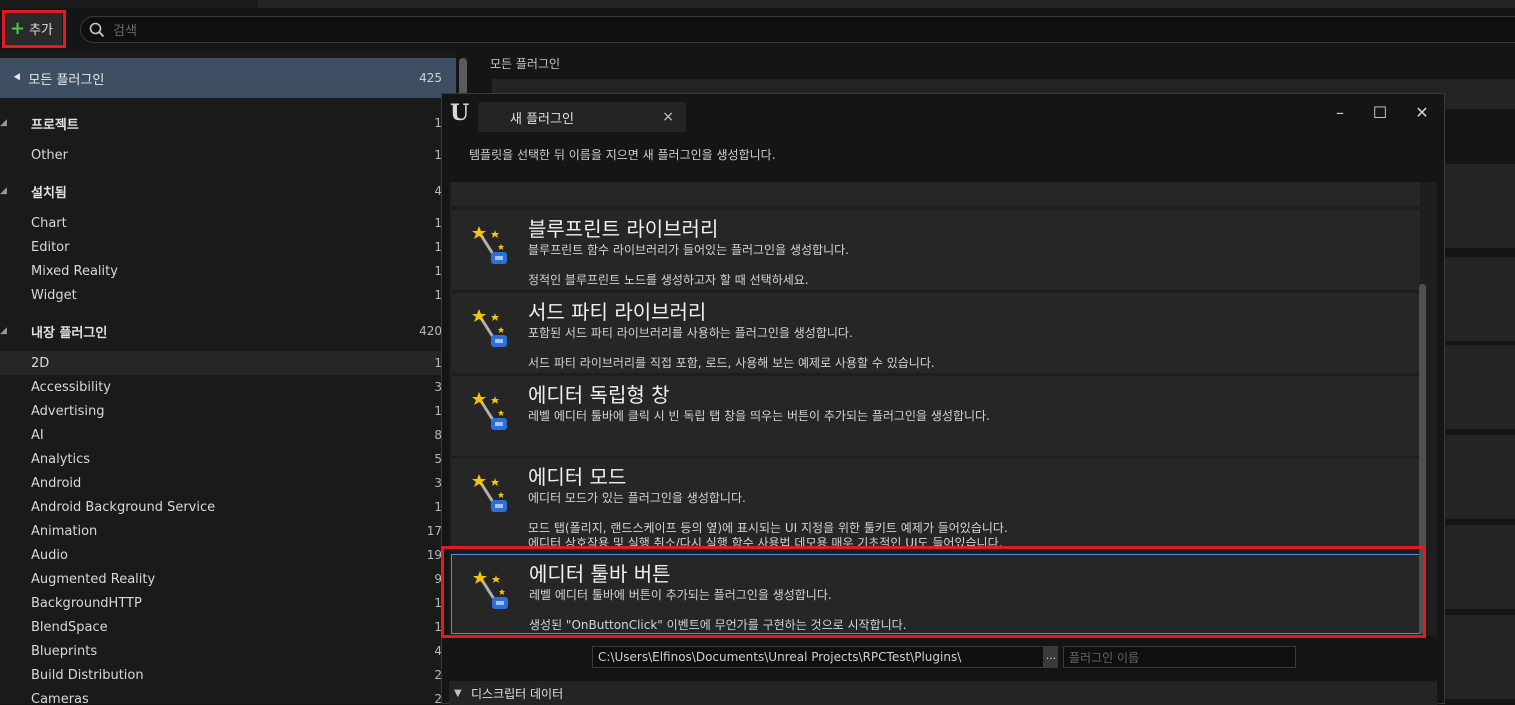 This screenshot has width=1515, height=705. What do you see at coordinates (55, 125) in the screenshot?
I see `sidebar-item-label: 프로젝트` at bounding box center [55, 125].